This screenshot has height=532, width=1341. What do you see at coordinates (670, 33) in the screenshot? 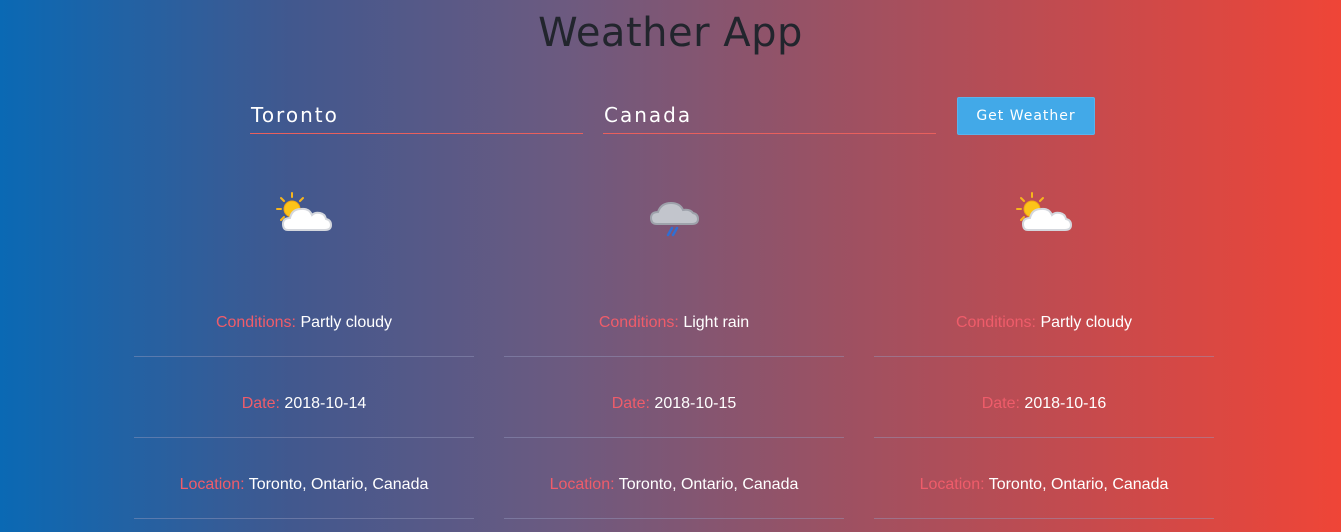
I see `page-title: Weather App` at bounding box center [670, 33].